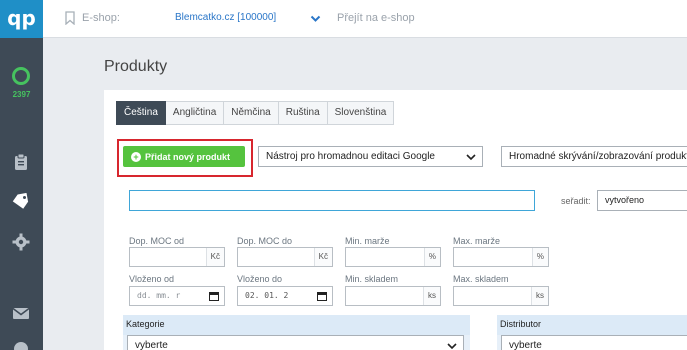 This screenshot has height=350, width=687. I want to click on bookmark-icon, so click(70, 18).